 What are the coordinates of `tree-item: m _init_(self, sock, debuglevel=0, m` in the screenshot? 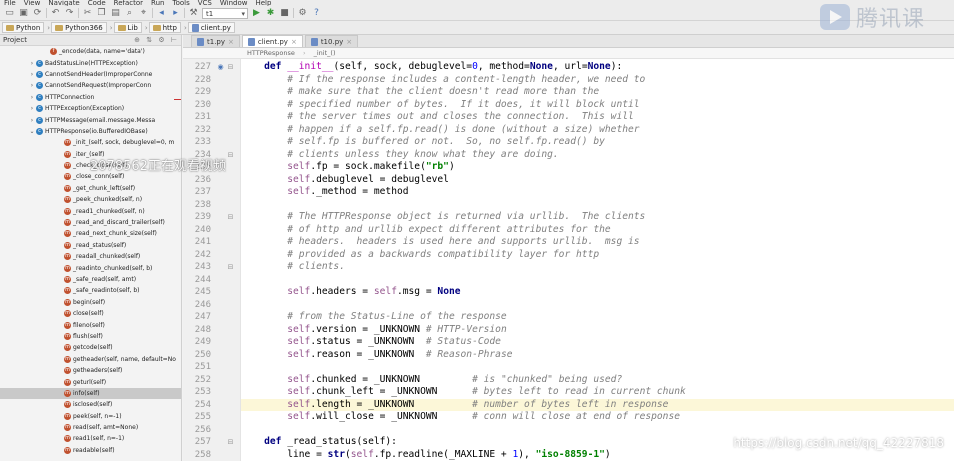 It's located at (90, 142).